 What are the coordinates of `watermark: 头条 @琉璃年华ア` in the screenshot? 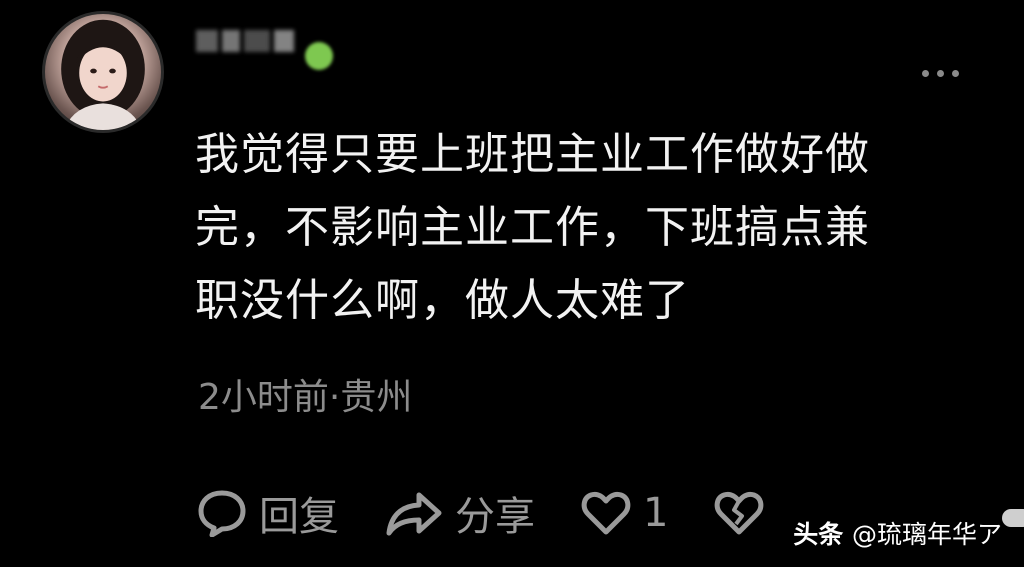 It's located at (897, 533).